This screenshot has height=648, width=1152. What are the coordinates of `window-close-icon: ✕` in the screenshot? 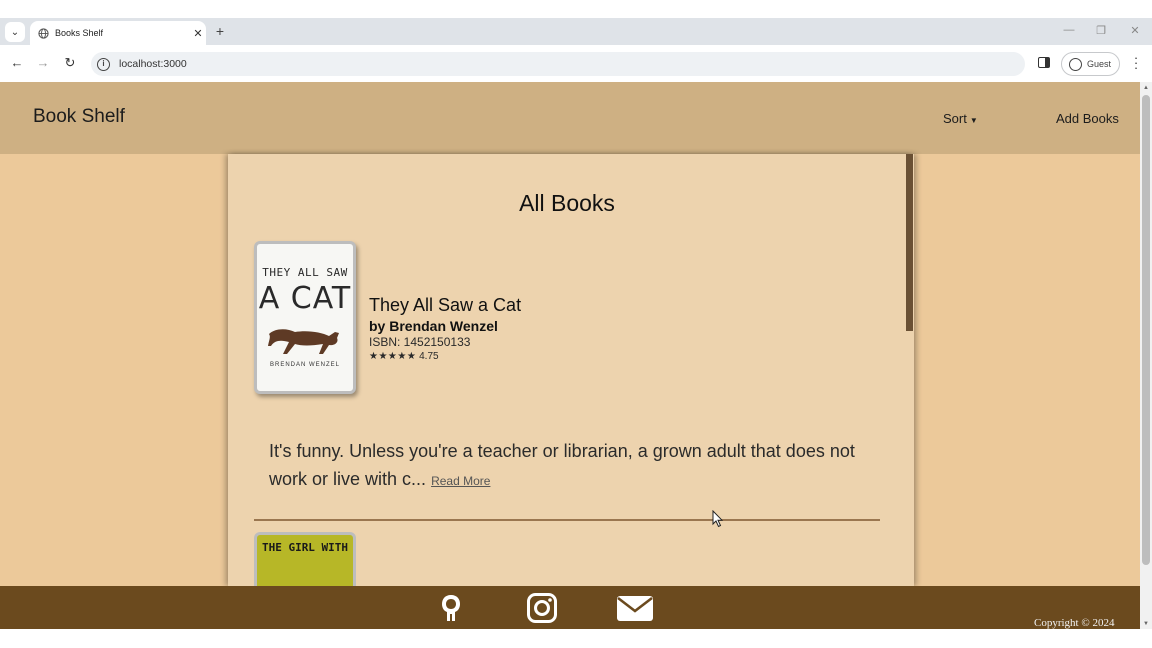 It's located at (1135, 30).